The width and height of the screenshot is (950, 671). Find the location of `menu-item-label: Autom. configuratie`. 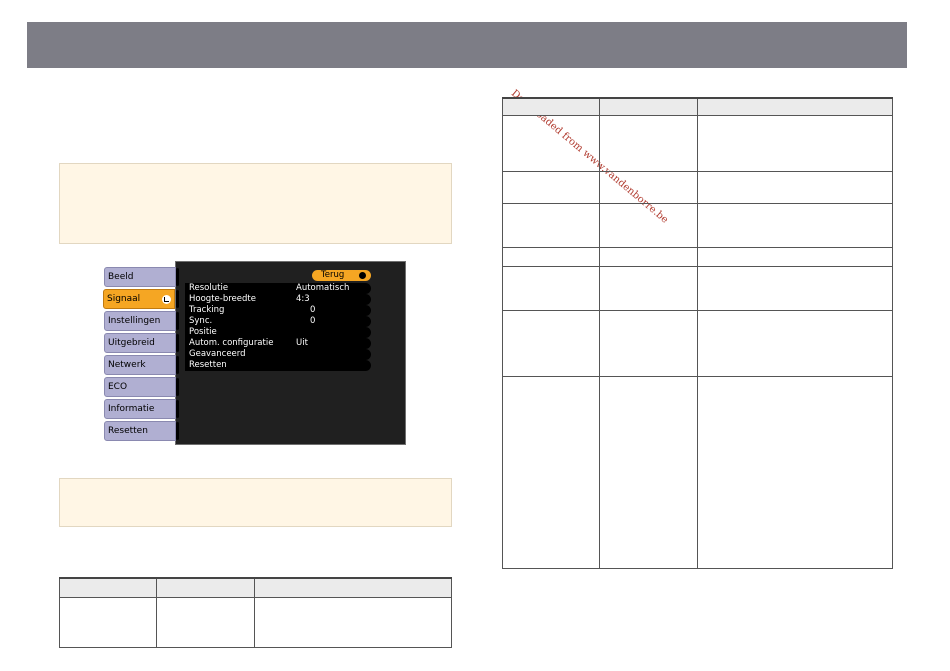

menu-item-label: Autom. configuratie is located at coordinates (231, 343).